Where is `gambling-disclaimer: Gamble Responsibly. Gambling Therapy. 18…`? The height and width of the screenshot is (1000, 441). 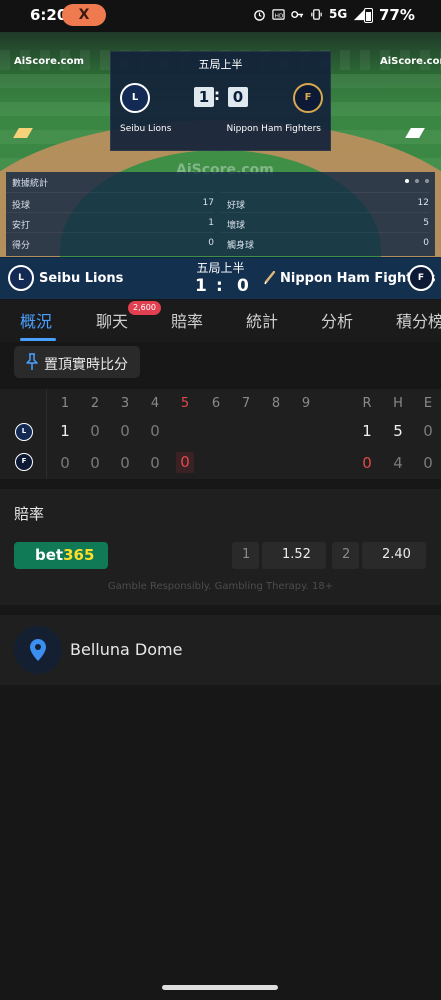
gambling-disclaimer: Gamble Responsibly. Gambling Therapy. 18… is located at coordinates (220, 586).